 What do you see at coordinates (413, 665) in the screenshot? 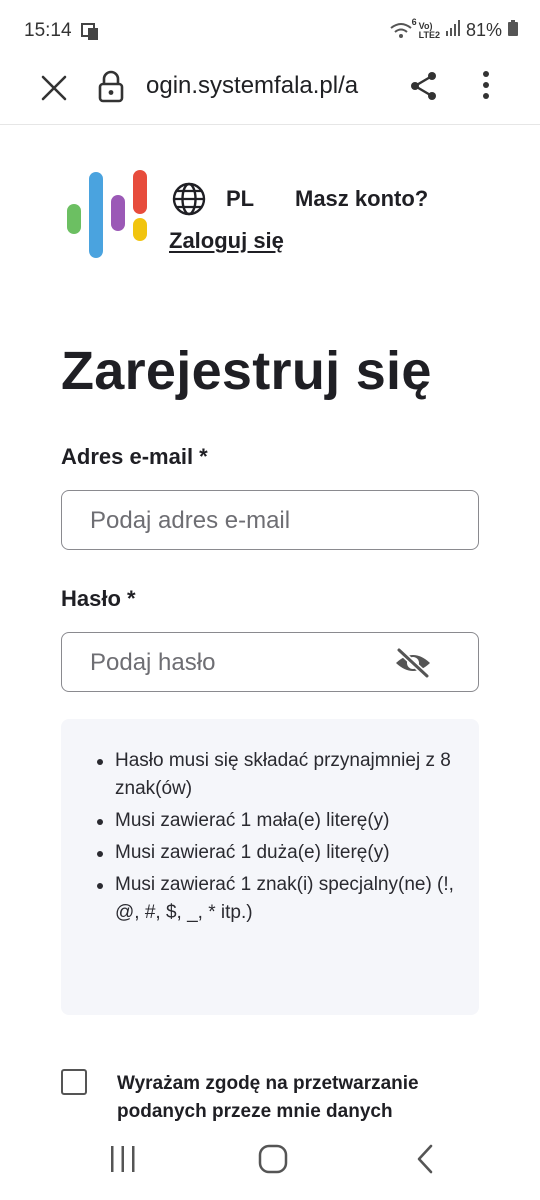
I see `eye-off-icon` at bounding box center [413, 665].